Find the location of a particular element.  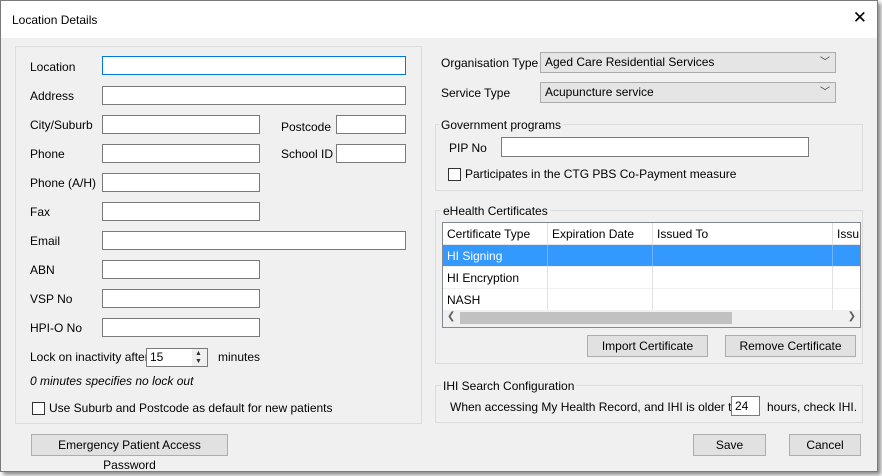

spin-down-icon: ▼ is located at coordinates (198, 361).